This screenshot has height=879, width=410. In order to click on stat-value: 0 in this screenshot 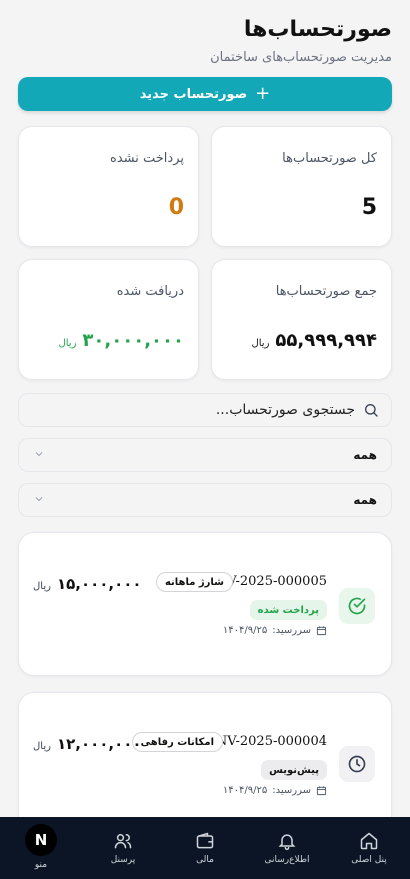, I will do `click(176, 207)`.